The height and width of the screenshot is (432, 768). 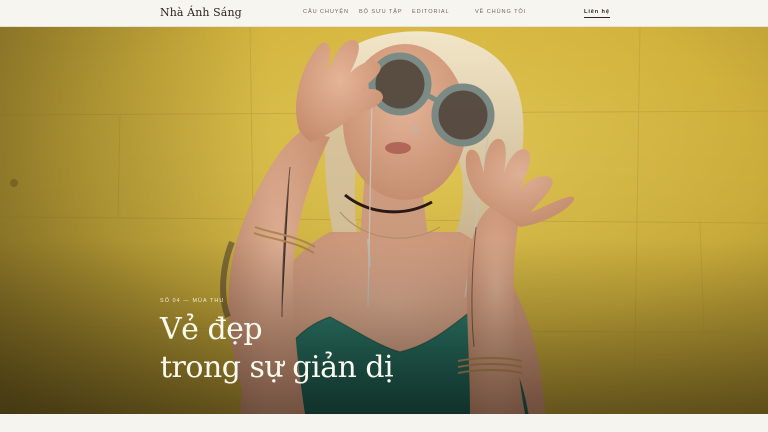 What do you see at coordinates (201, 12) in the screenshot?
I see `brand-logo: Nhà Ánh Sáng` at bounding box center [201, 12].